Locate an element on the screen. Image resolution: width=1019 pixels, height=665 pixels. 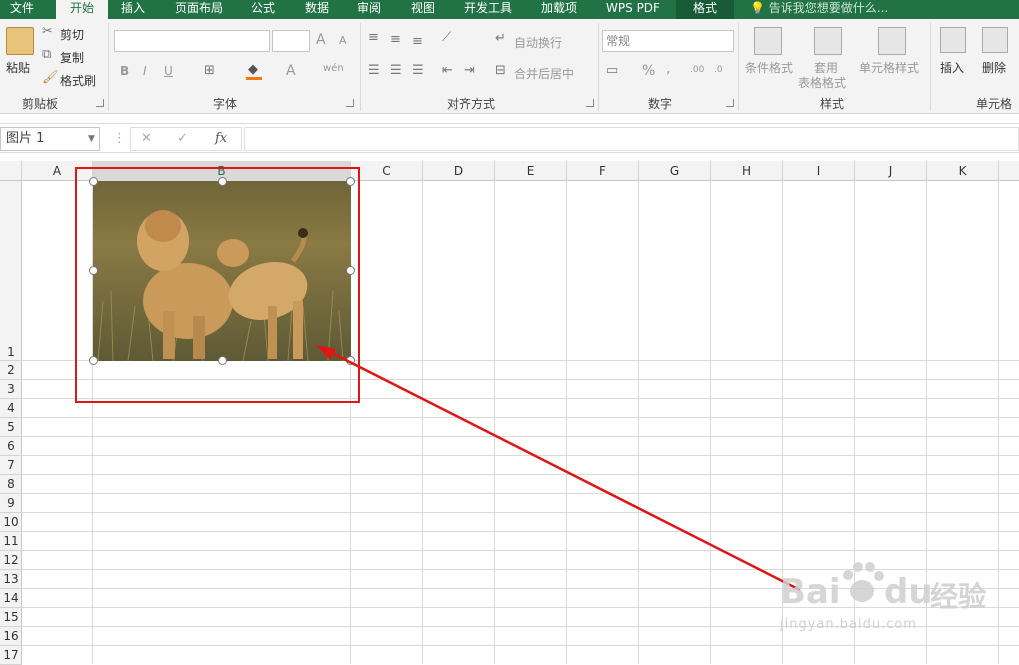
paw-icon is located at coordinates (863, 582).